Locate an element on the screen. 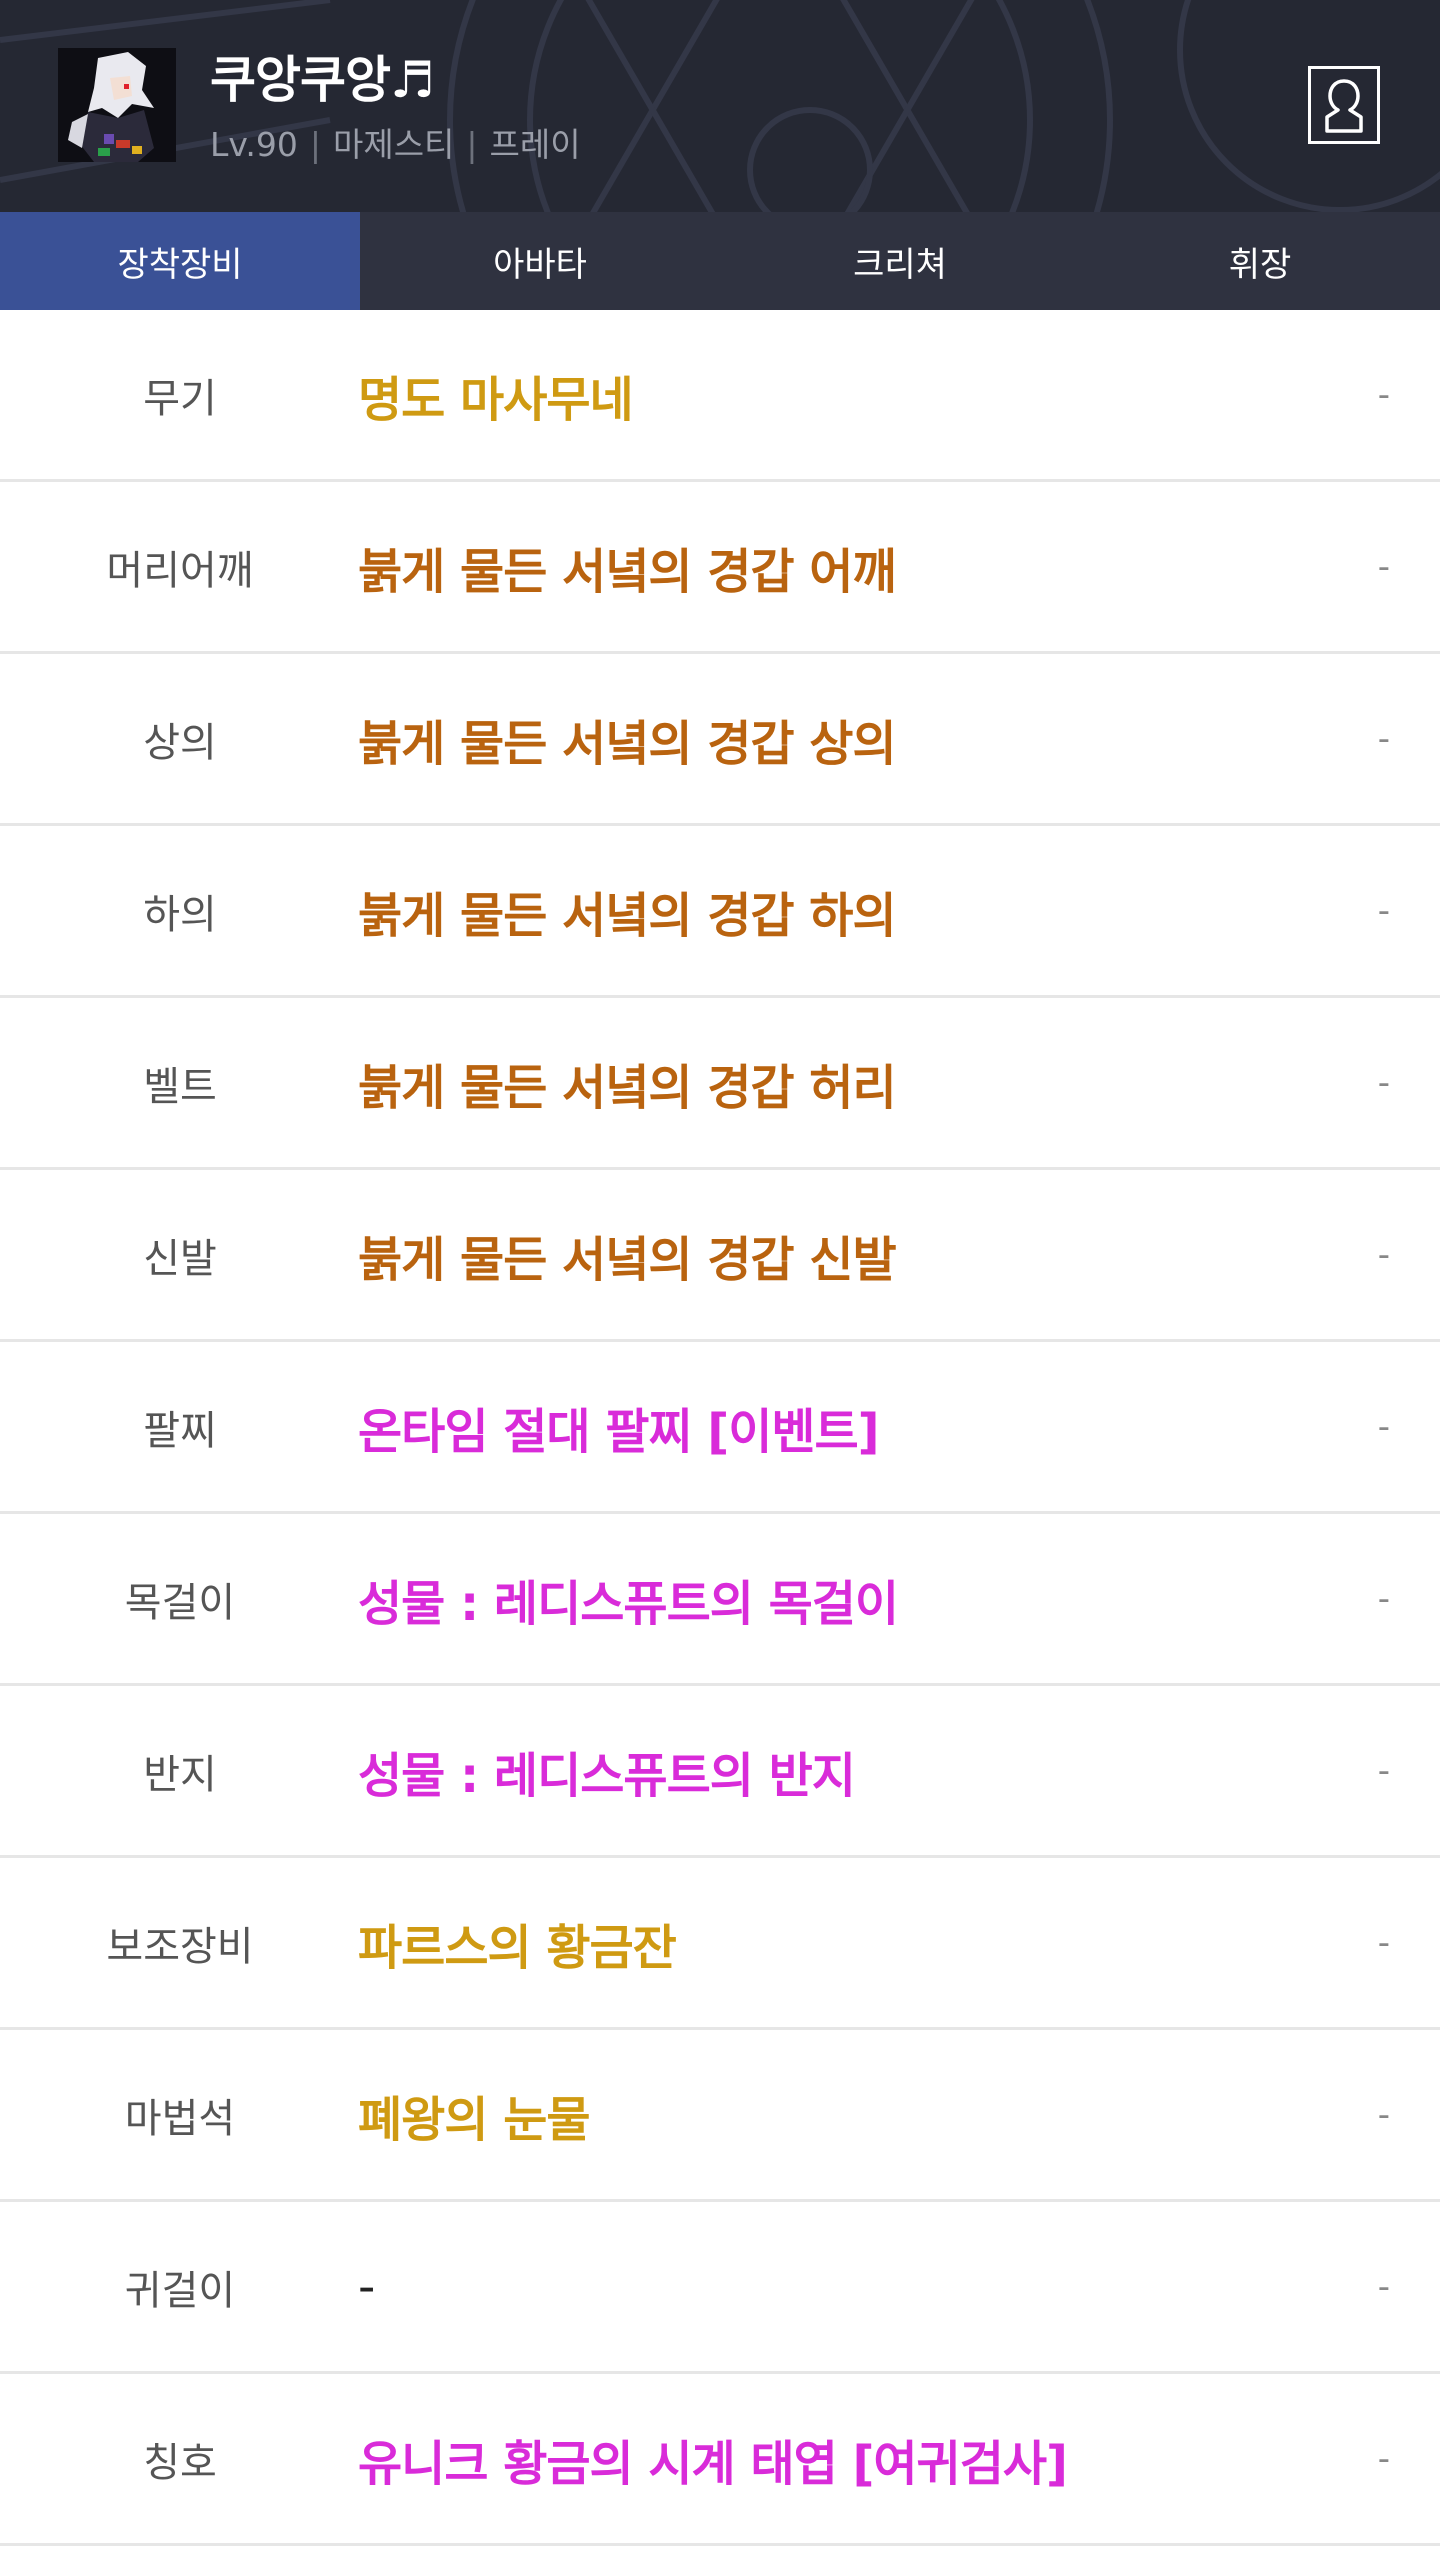 This screenshot has width=1440, height=2560. character-name: 쿠앙쿠앙♬ is located at coordinates (322, 80).